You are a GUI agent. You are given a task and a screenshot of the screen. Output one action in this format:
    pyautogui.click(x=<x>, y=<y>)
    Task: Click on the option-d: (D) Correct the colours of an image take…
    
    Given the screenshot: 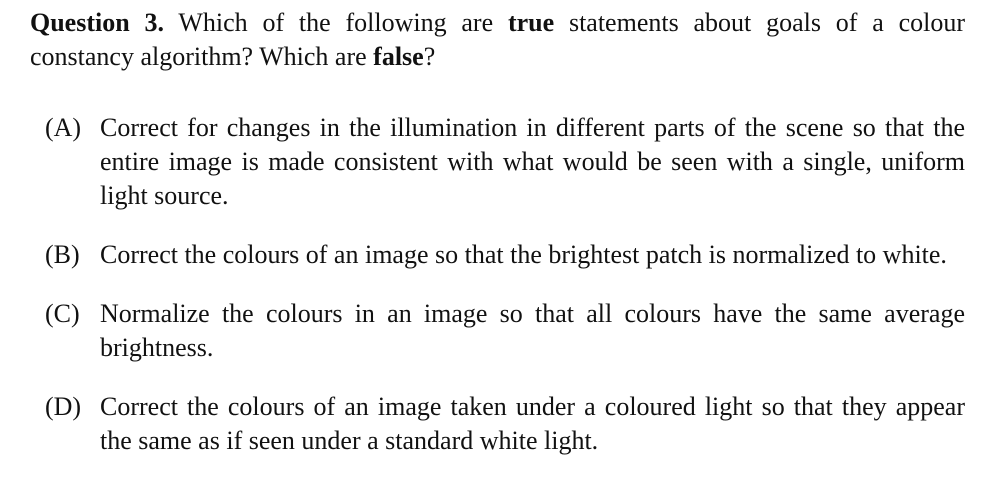 What is the action you would take?
    pyautogui.click(x=497, y=424)
    